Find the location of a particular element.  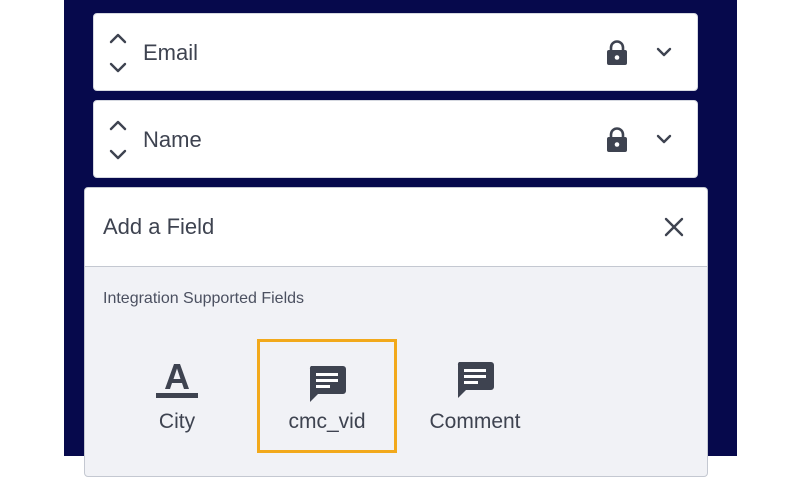

field-option-city: City is located at coordinates (177, 397).